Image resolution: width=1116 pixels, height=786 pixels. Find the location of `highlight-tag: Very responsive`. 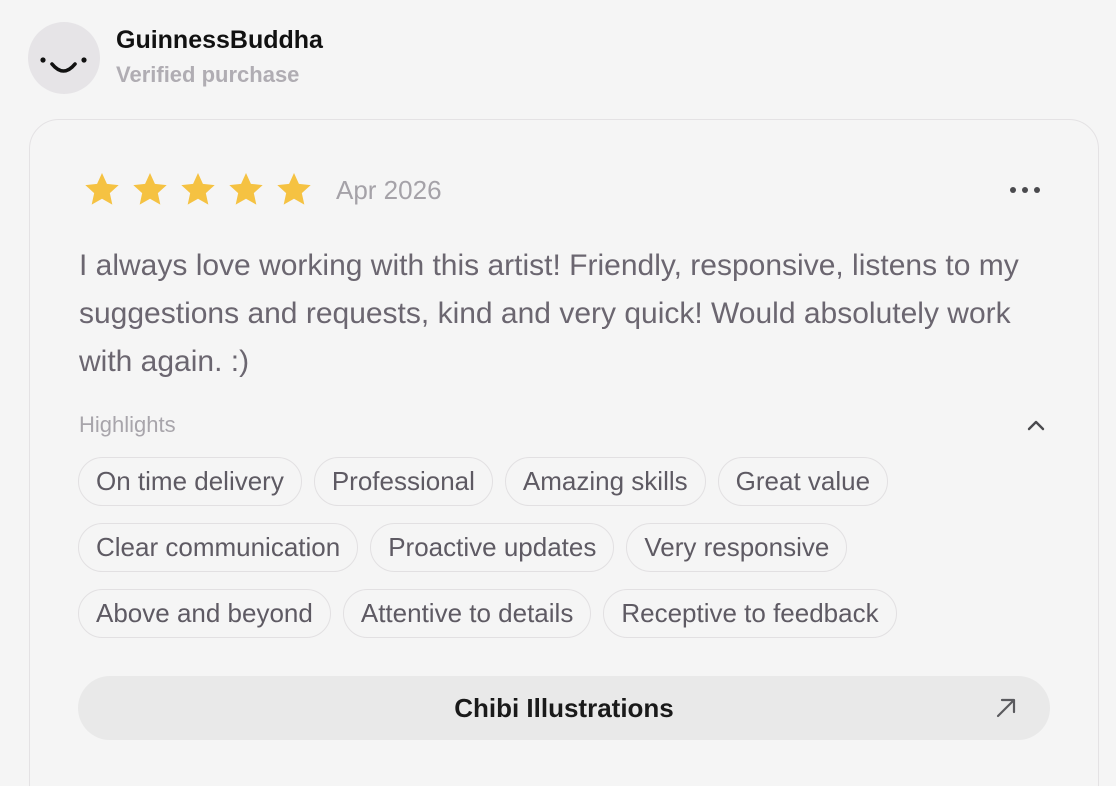

highlight-tag: Very responsive is located at coordinates (737, 547).